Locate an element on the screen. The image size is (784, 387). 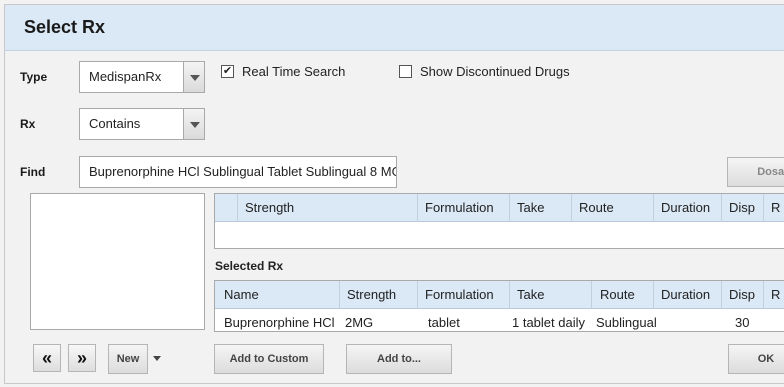
new-button: New is located at coordinates (128, 359).